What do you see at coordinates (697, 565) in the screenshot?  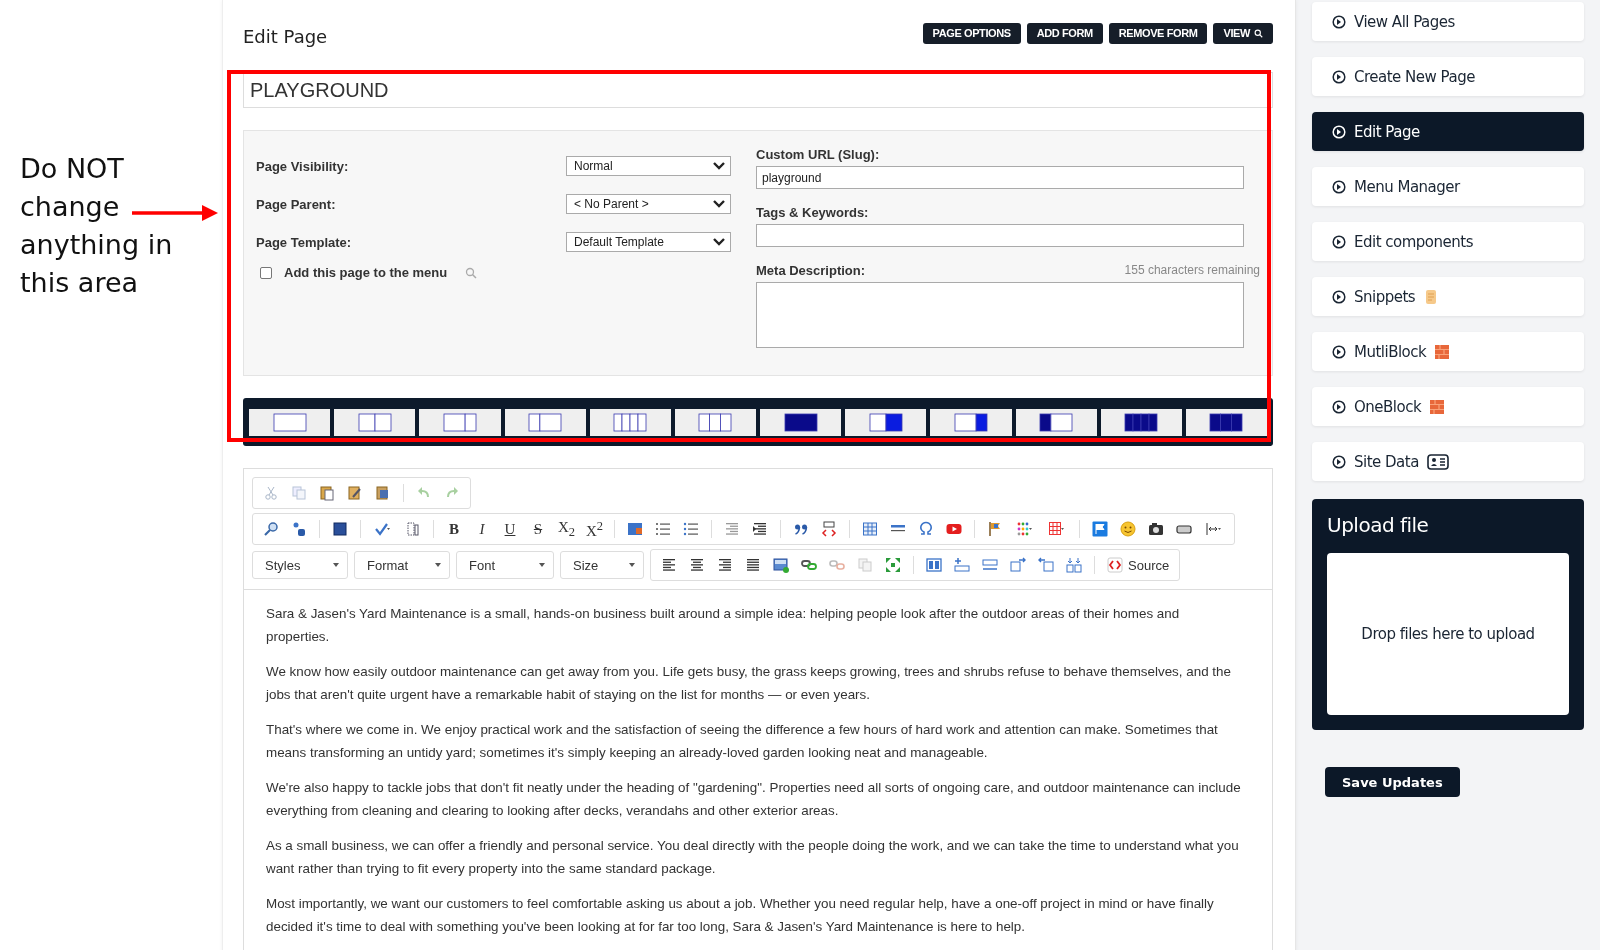 I see `align-center-icon` at bounding box center [697, 565].